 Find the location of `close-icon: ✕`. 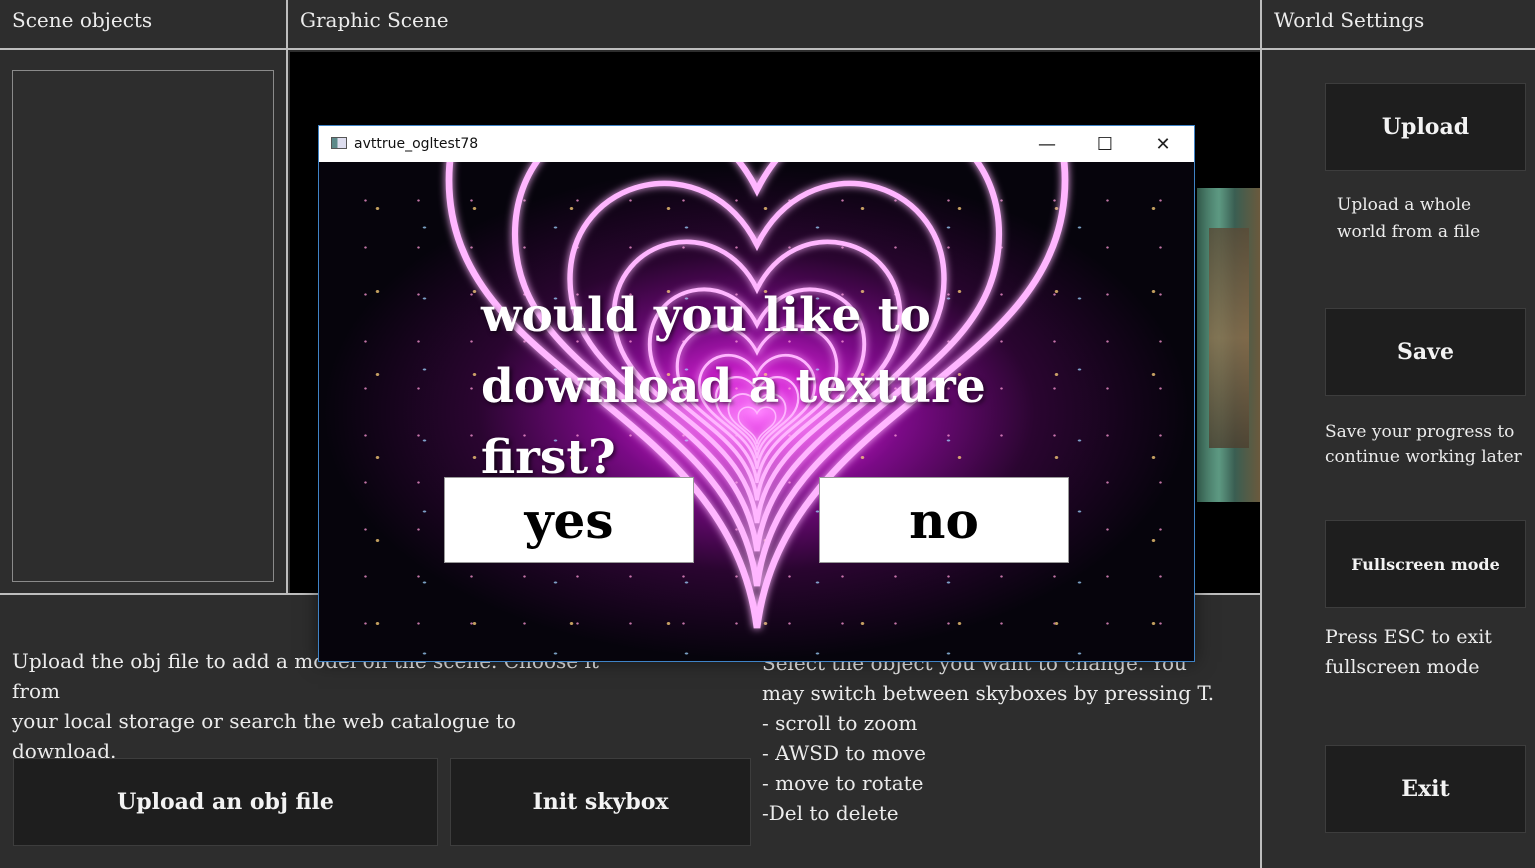

close-icon: ✕ is located at coordinates (1163, 144).